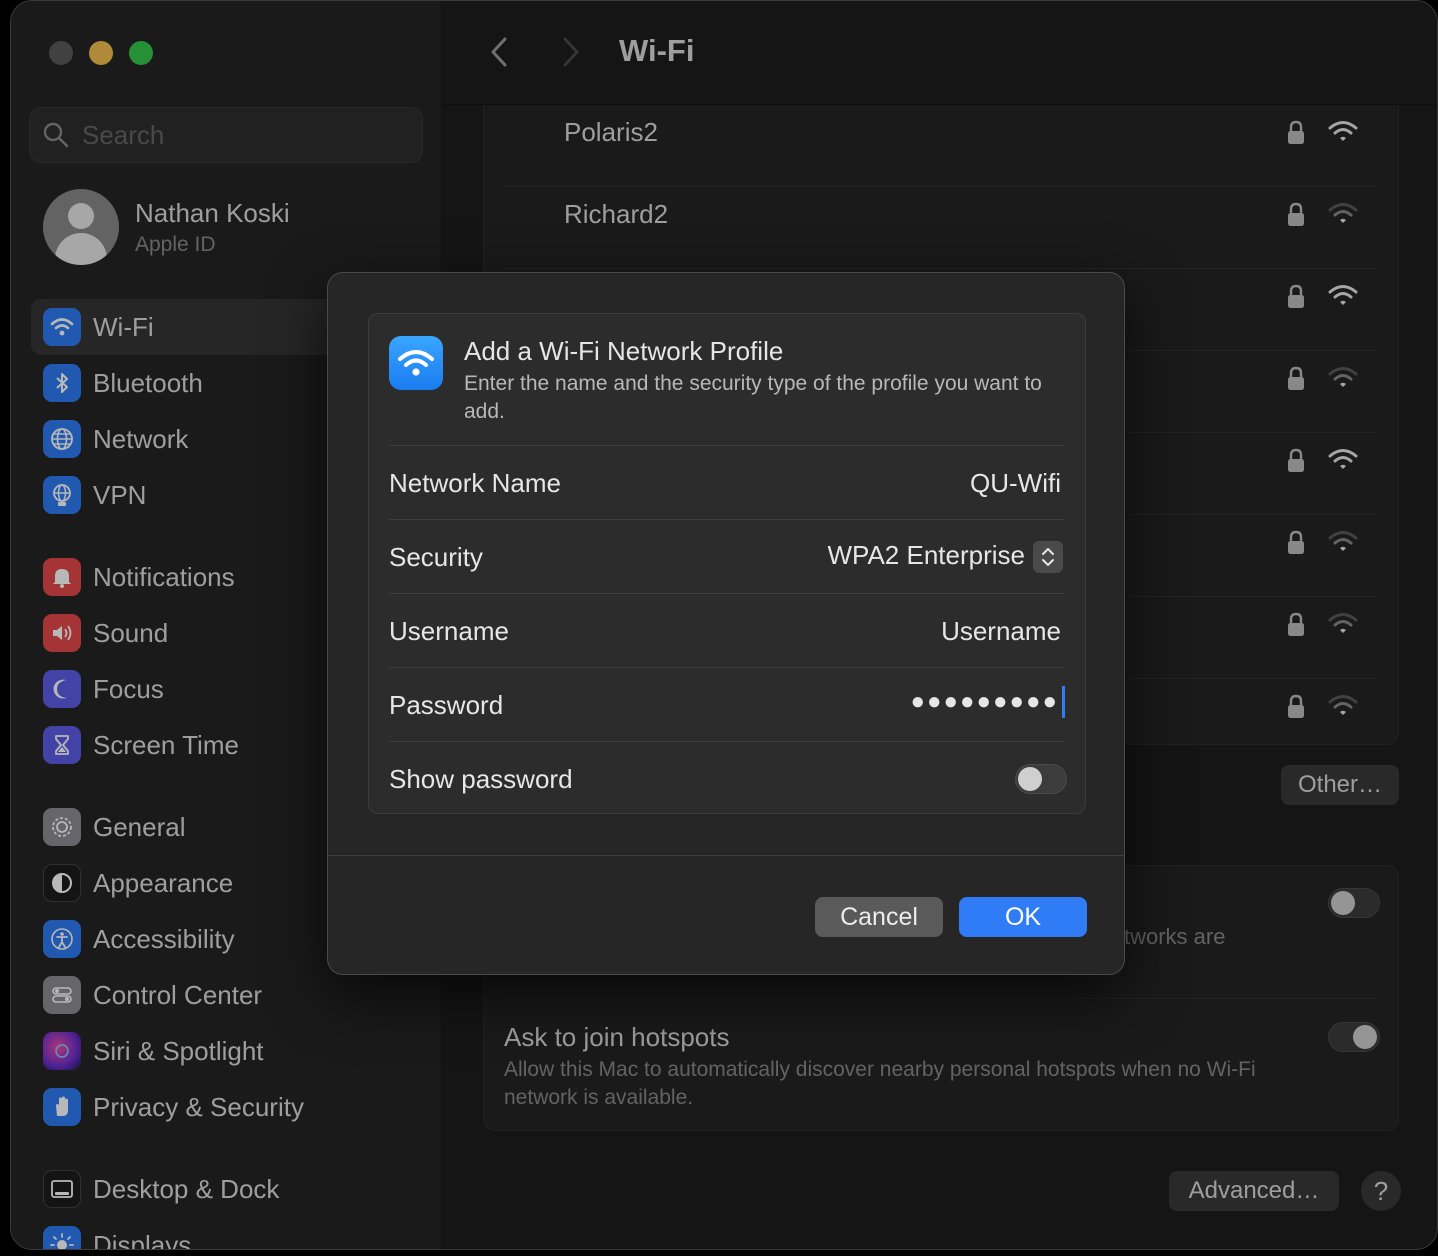 The height and width of the screenshot is (1256, 1438). I want to click on network-name-field: QU-Wifi, so click(1015, 483).